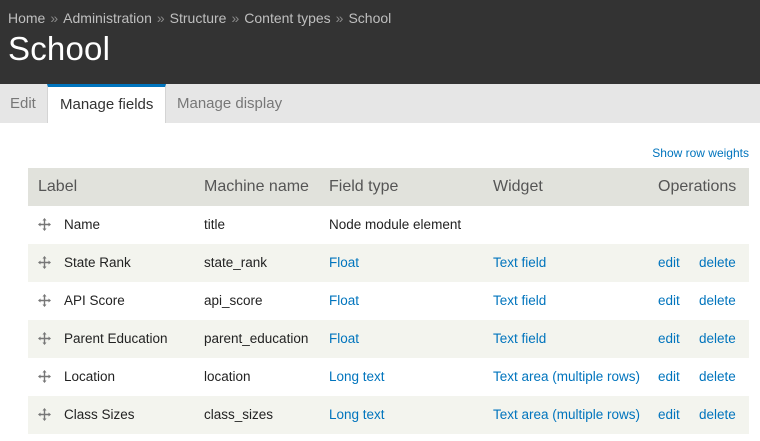 This screenshot has height=441, width=760. Describe the element at coordinates (59, 48) in the screenshot. I see `page-title: School` at that location.